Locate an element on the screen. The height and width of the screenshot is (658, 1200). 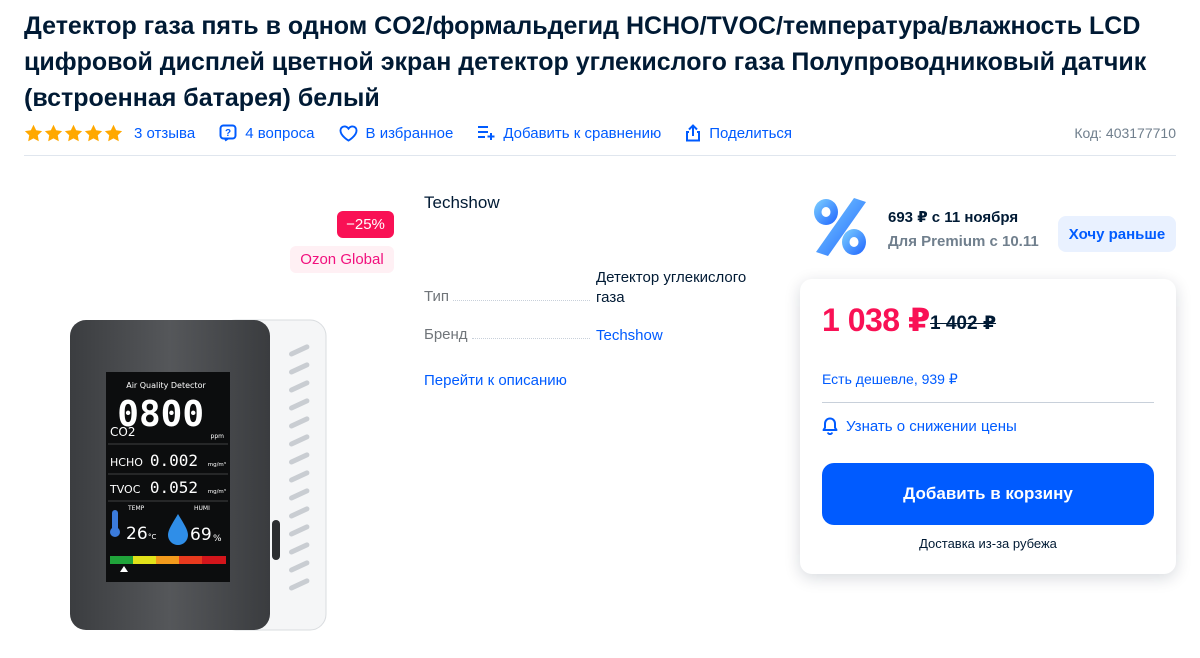
product-code: Код: 403177710 is located at coordinates (1125, 133).